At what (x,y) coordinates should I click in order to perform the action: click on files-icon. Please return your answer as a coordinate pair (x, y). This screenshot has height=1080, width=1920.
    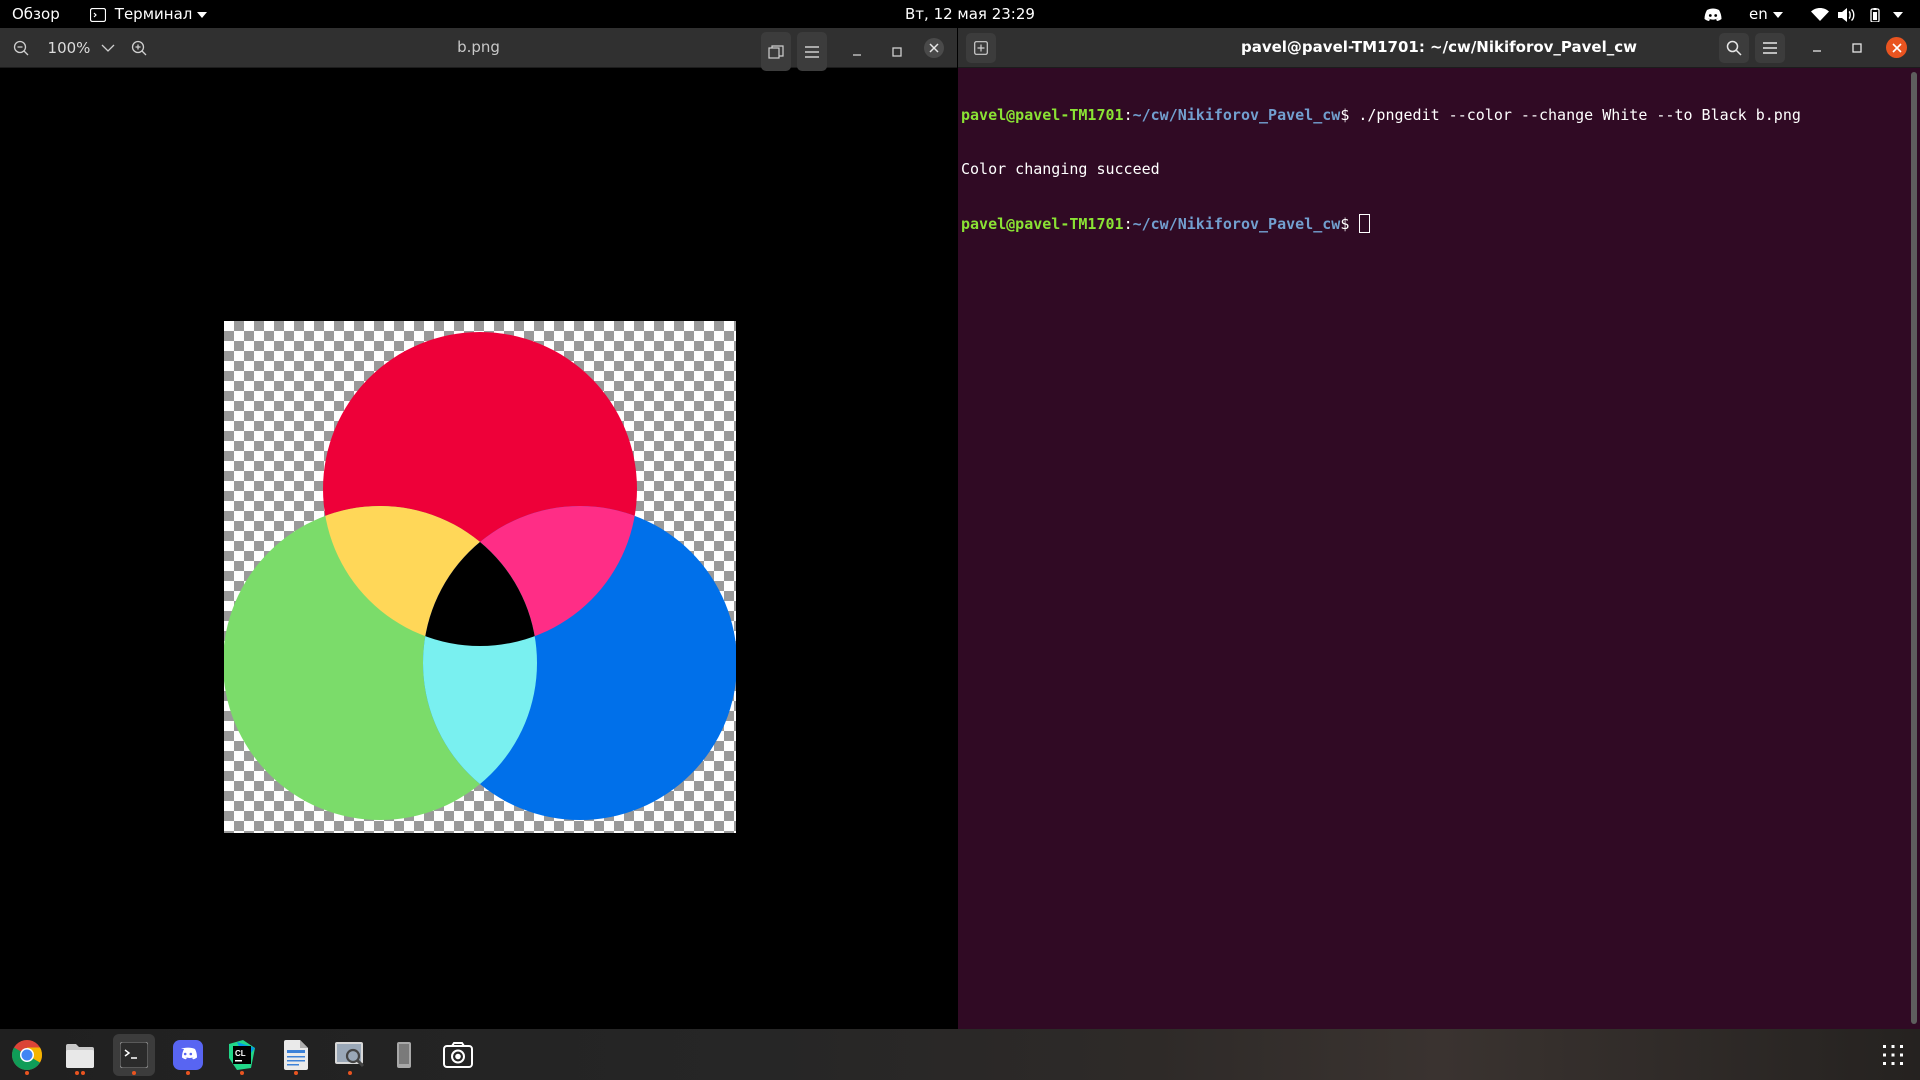
    Looking at the image, I should click on (80, 1055).